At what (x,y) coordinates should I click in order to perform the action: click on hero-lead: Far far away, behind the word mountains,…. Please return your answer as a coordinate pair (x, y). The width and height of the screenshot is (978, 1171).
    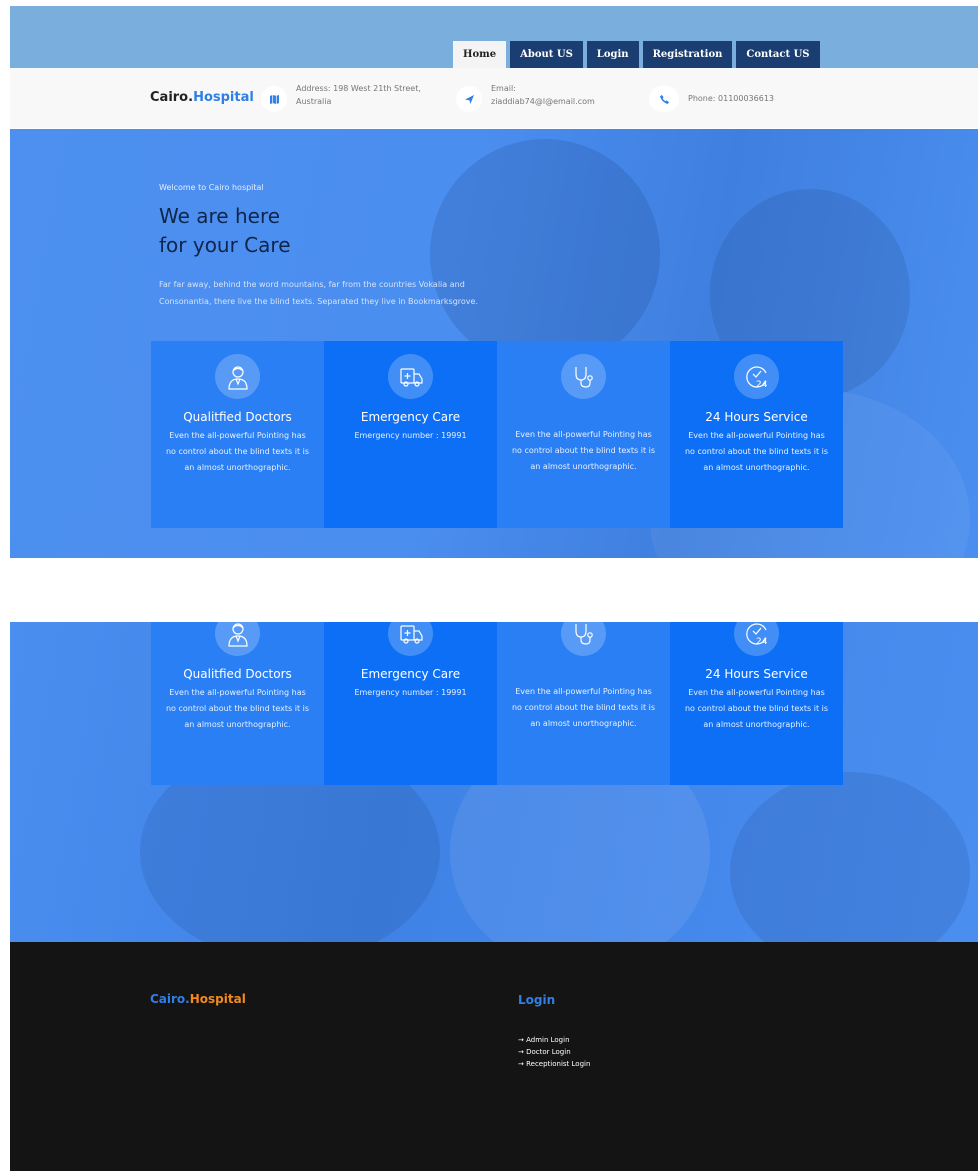
    Looking at the image, I should click on (319, 293).